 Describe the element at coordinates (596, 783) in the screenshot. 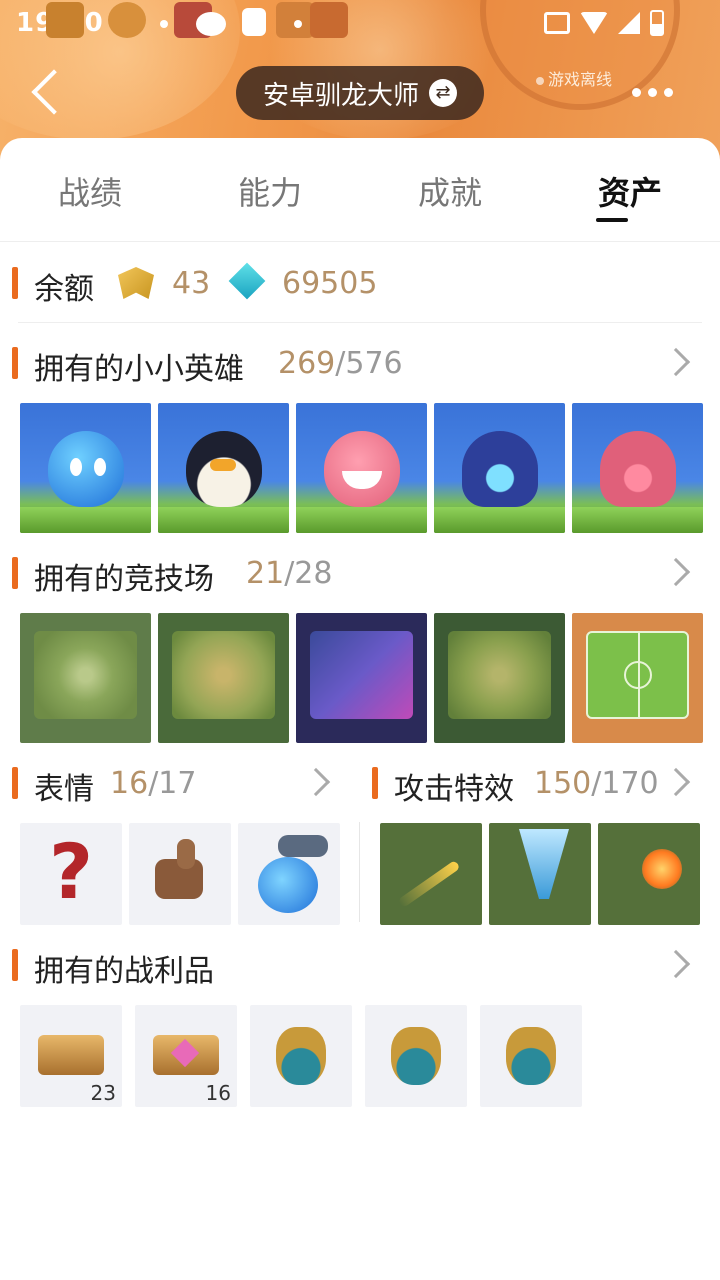

I see `attack-effects-count: 150/170` at that location.